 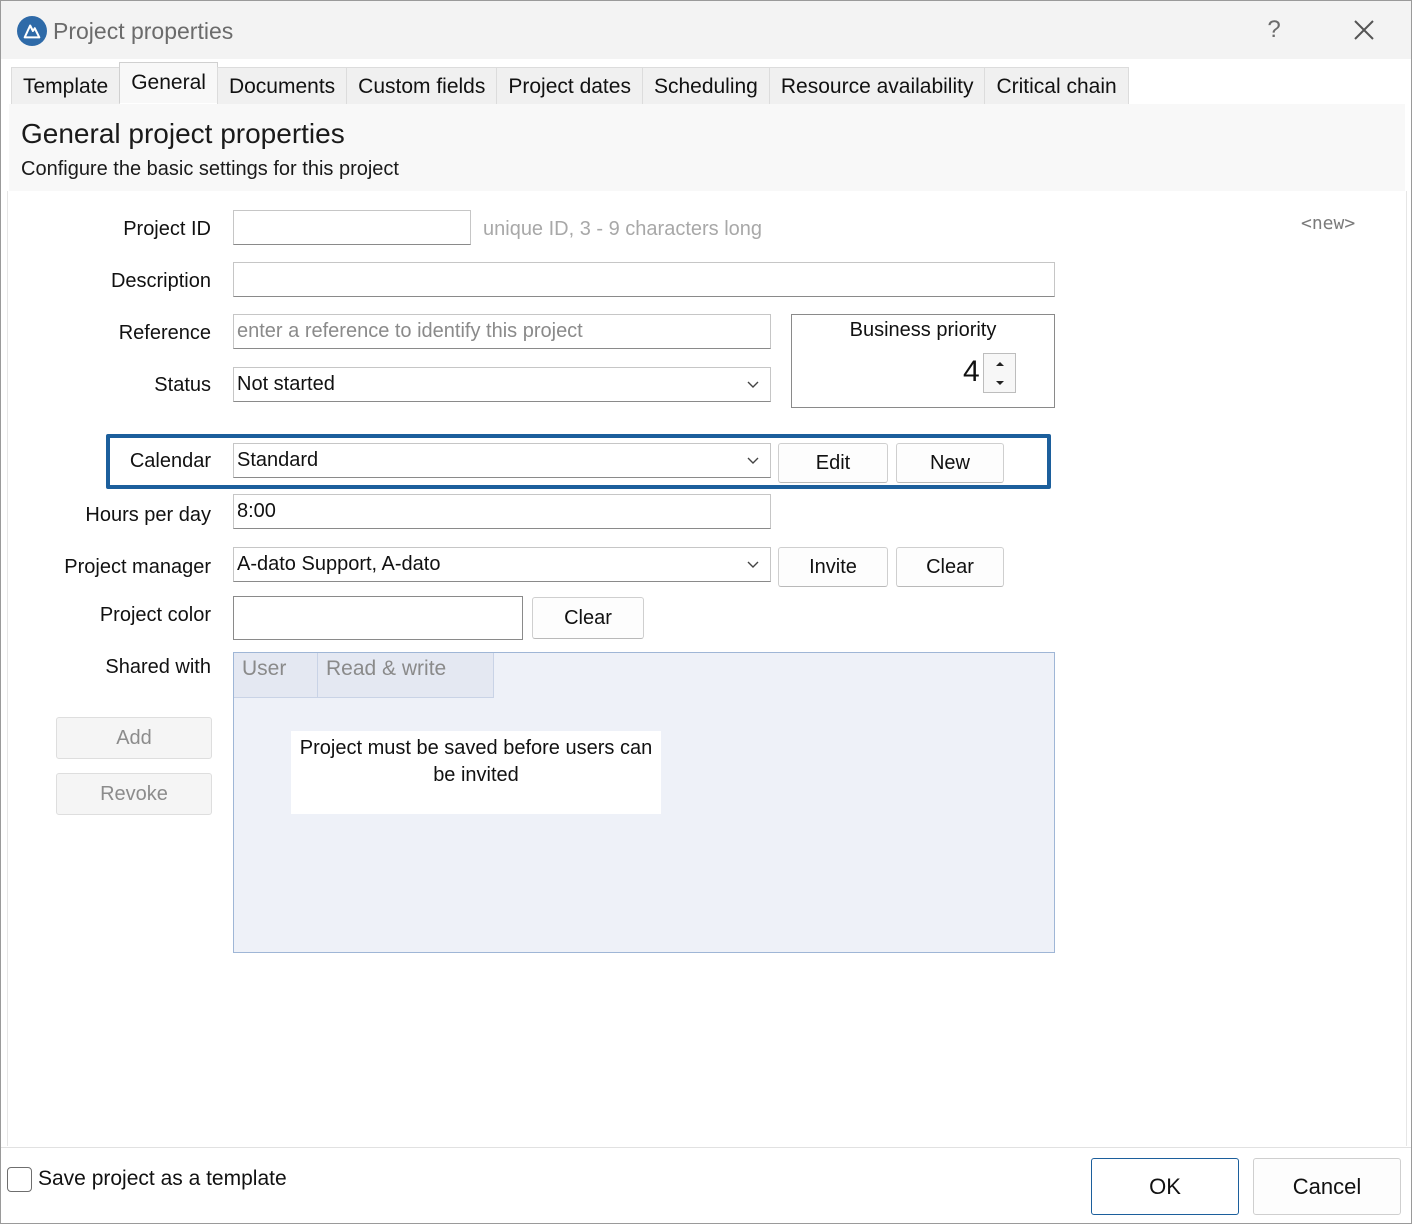 I want to click on project-manager-label: Project manager, so click(x=137, y=567).